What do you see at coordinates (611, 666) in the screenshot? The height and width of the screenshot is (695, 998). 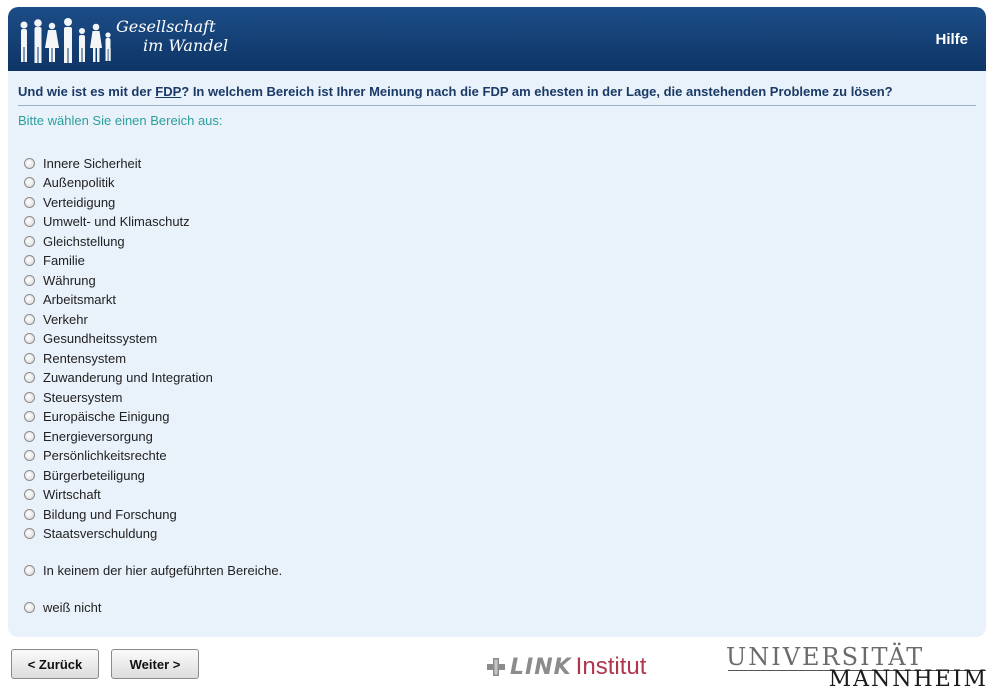 I see `institut-wordmark: Institut` at bounding box center [611, 666].